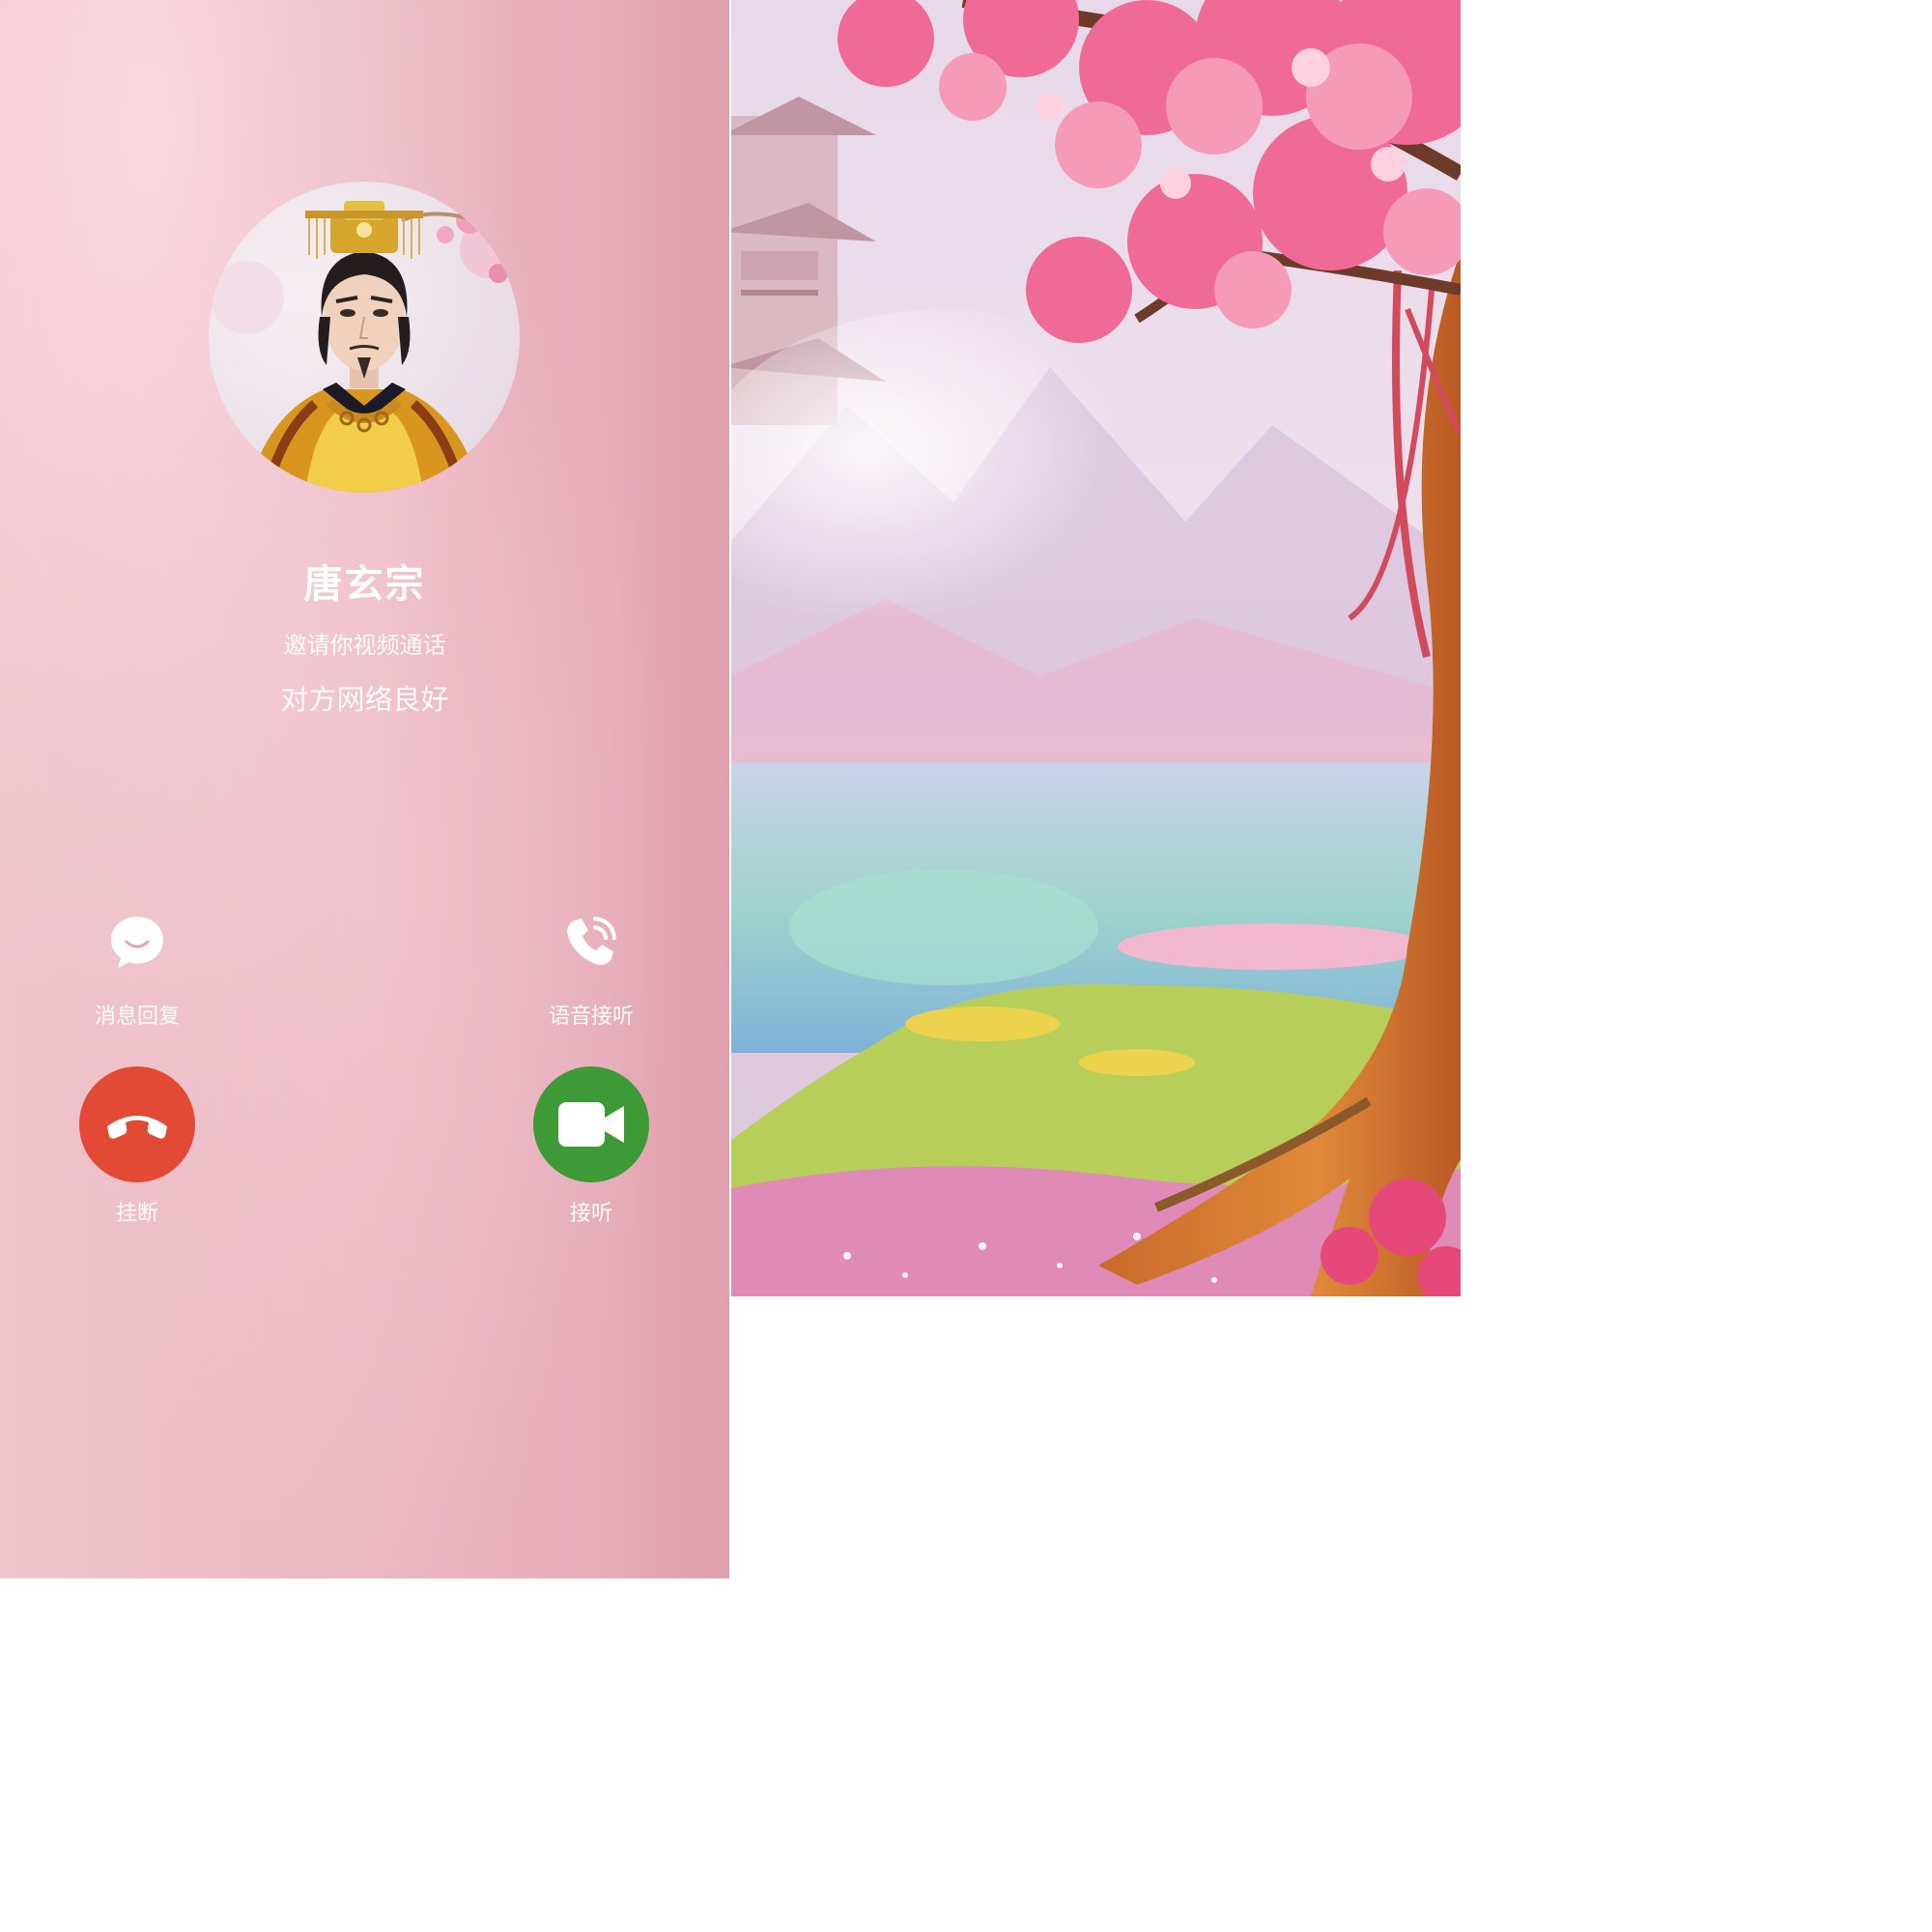  Describe the element at coordinates (364, 645) in the screenshot. I see `call-invitation-text: 邀请你视频通话` at that location.